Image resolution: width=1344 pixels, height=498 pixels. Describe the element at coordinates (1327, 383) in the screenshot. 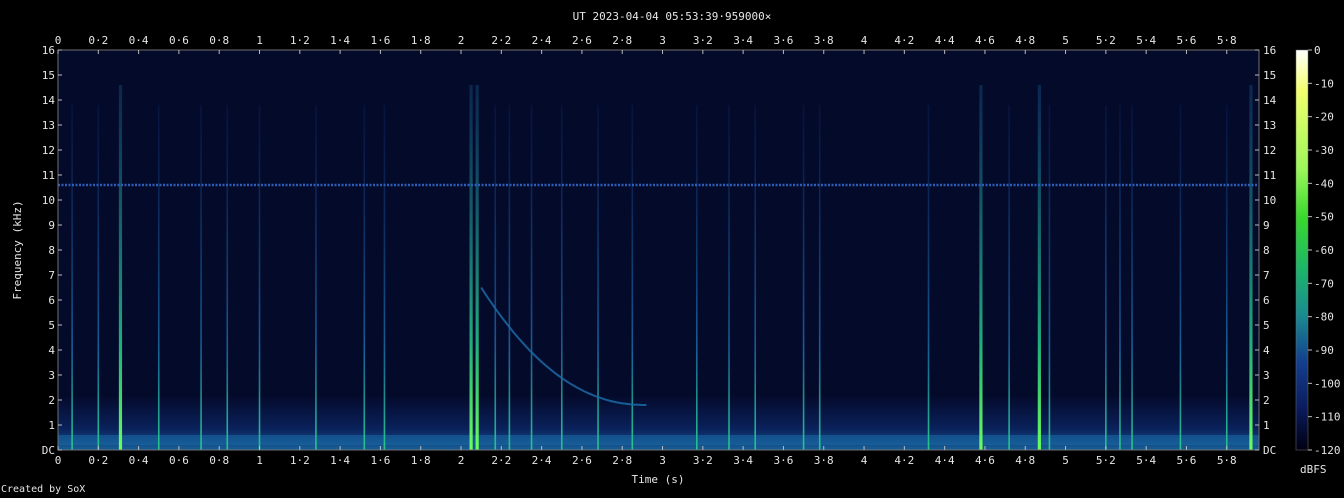

I see `colorbar-tick-label: -100` at that location.